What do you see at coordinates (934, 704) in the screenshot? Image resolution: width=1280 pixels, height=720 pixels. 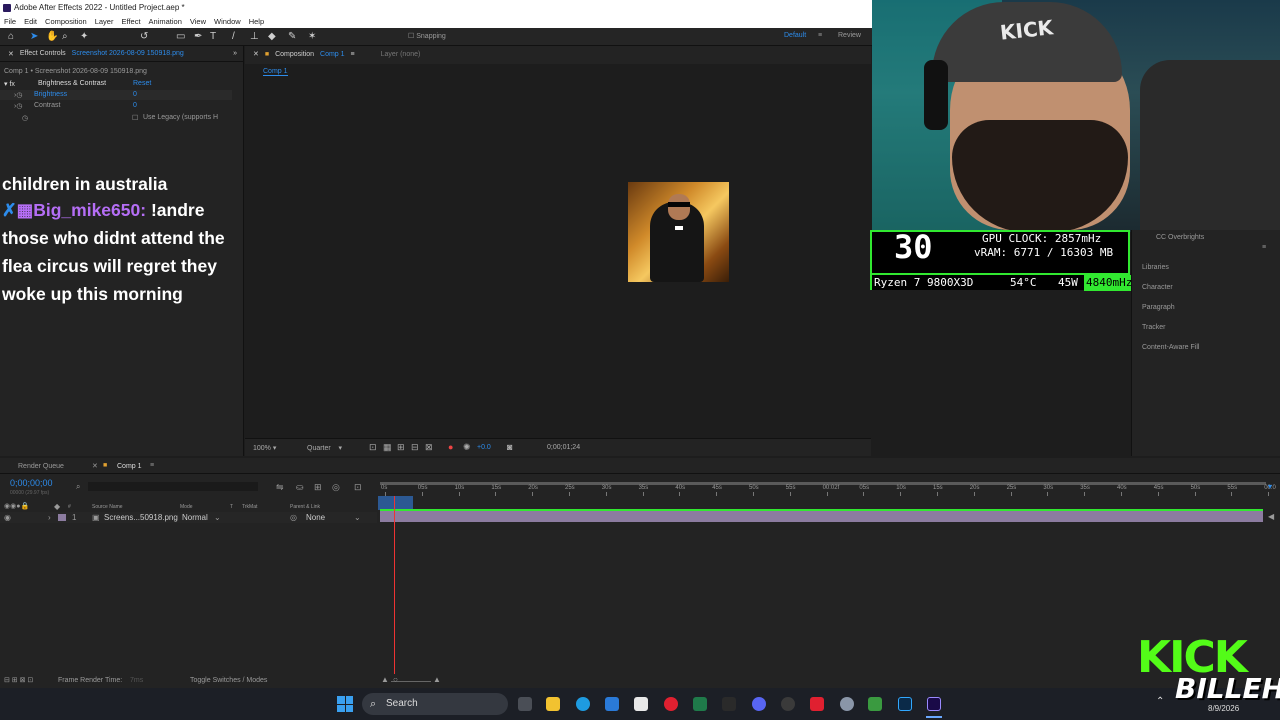 I see `after-effects-icon` at bounding box center [934, 704].